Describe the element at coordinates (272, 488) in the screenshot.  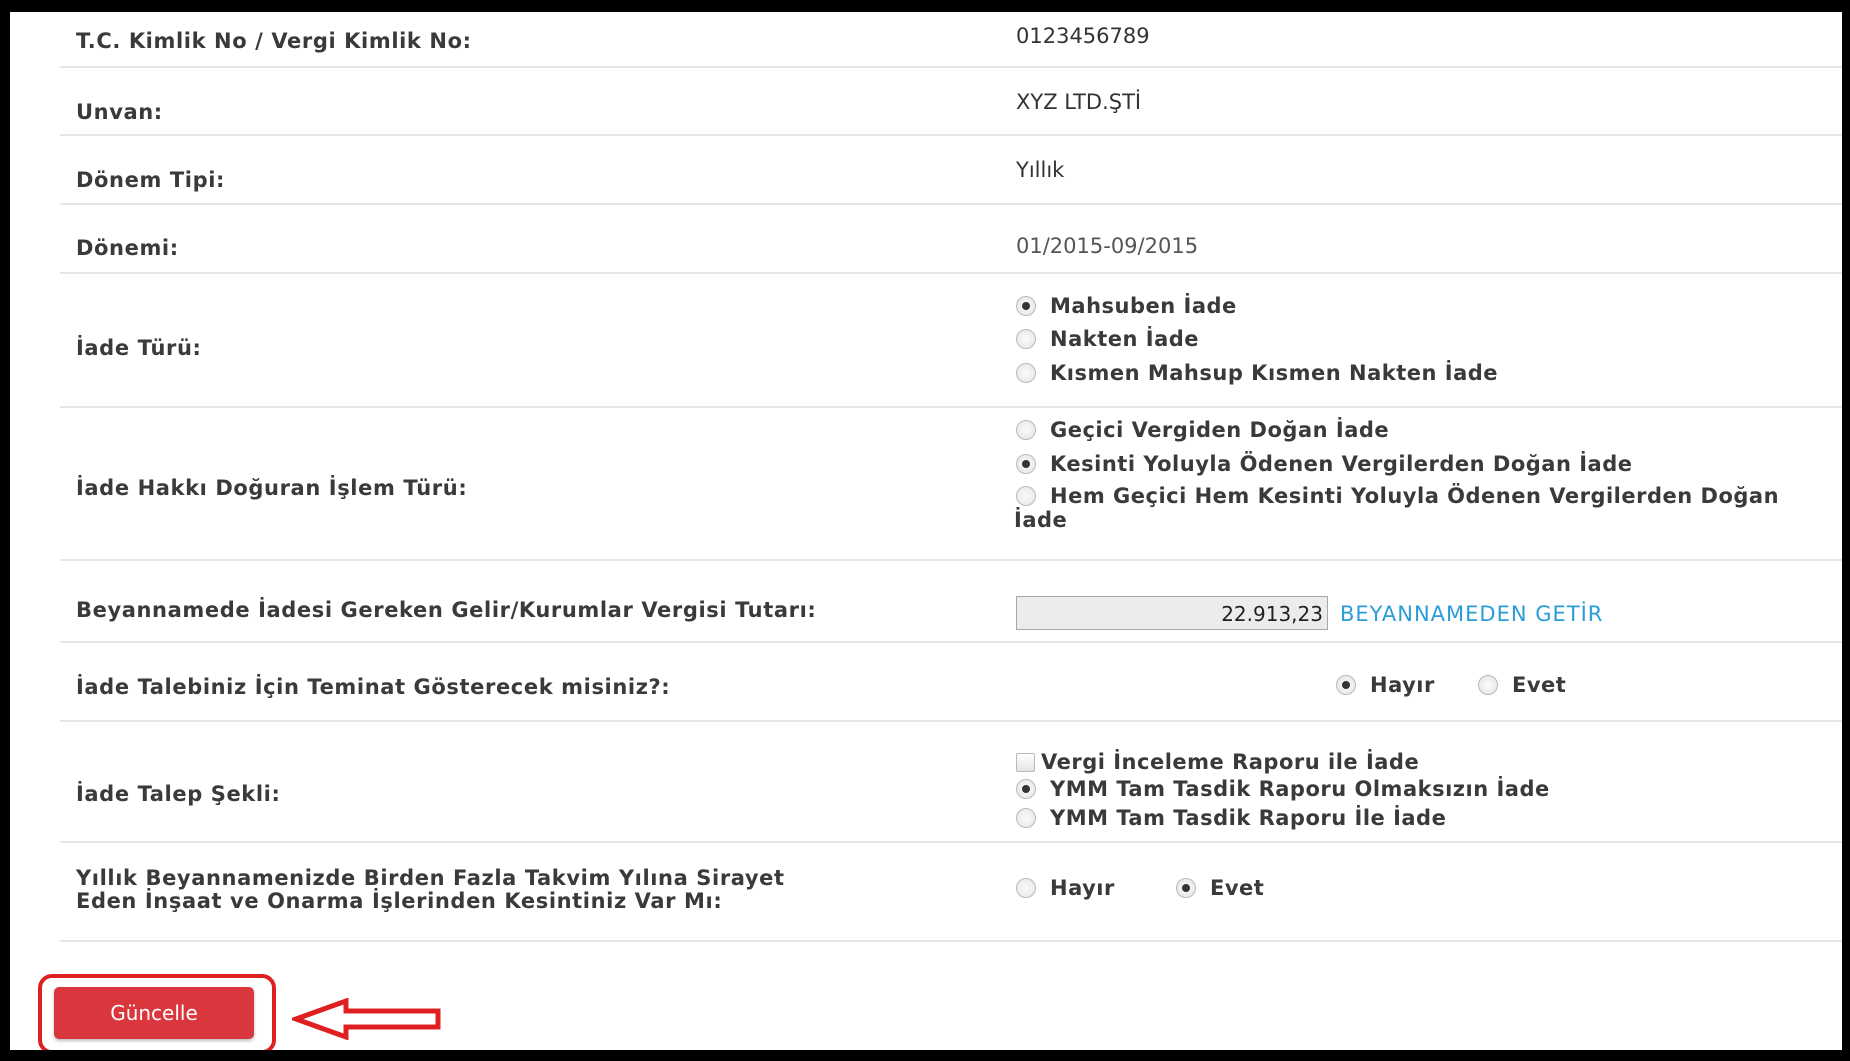
I see `islem-turu-label: İade Hakkı Doğuran İşlem Türü:` at that location.